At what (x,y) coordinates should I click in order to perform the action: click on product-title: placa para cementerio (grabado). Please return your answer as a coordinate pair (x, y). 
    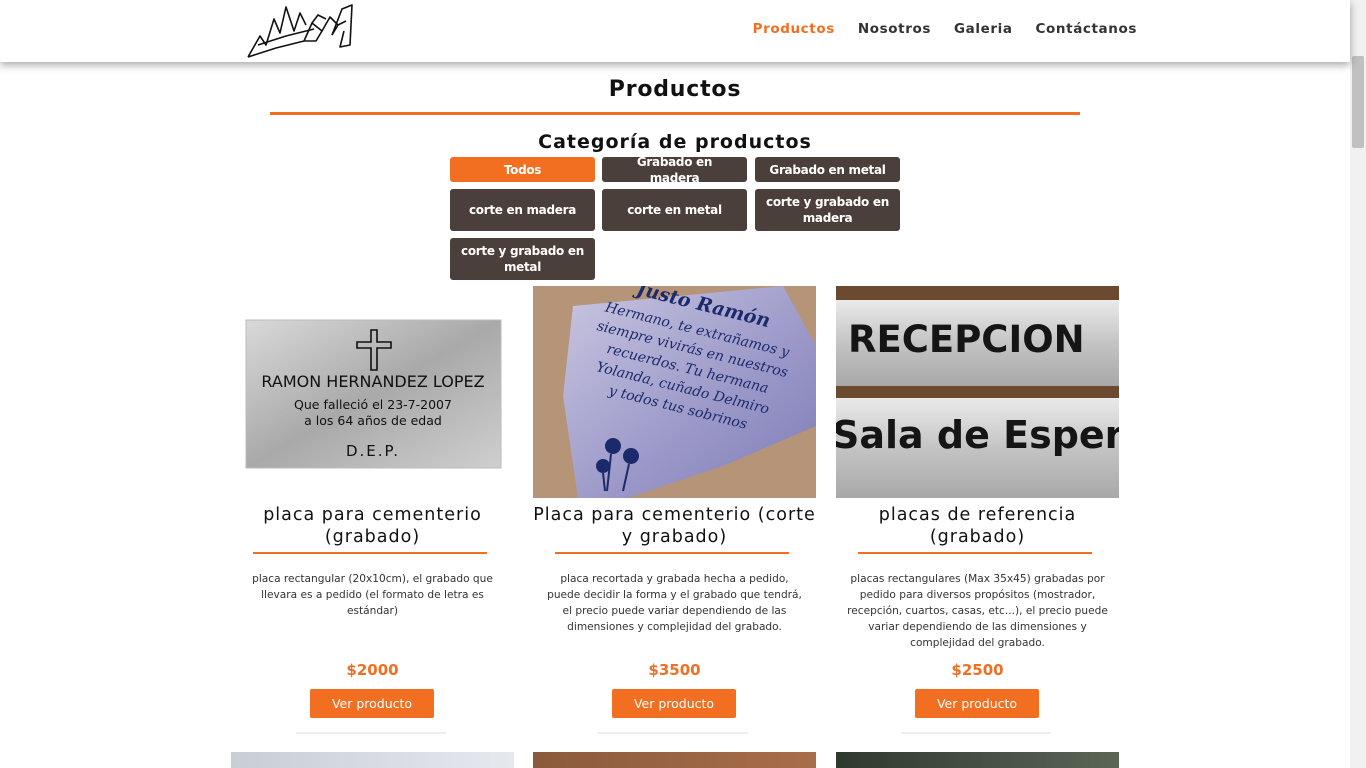
    Looking at the image, I should click on (372, 526).